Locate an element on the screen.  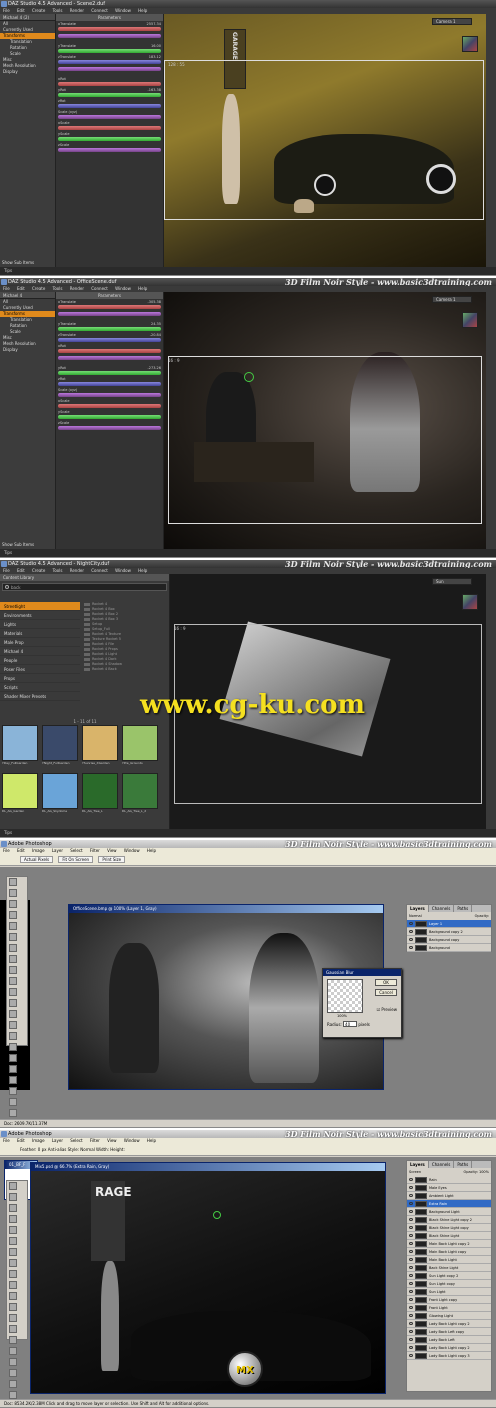
layer-row: Main Back Light copy is located at coordinates (449, 1252).